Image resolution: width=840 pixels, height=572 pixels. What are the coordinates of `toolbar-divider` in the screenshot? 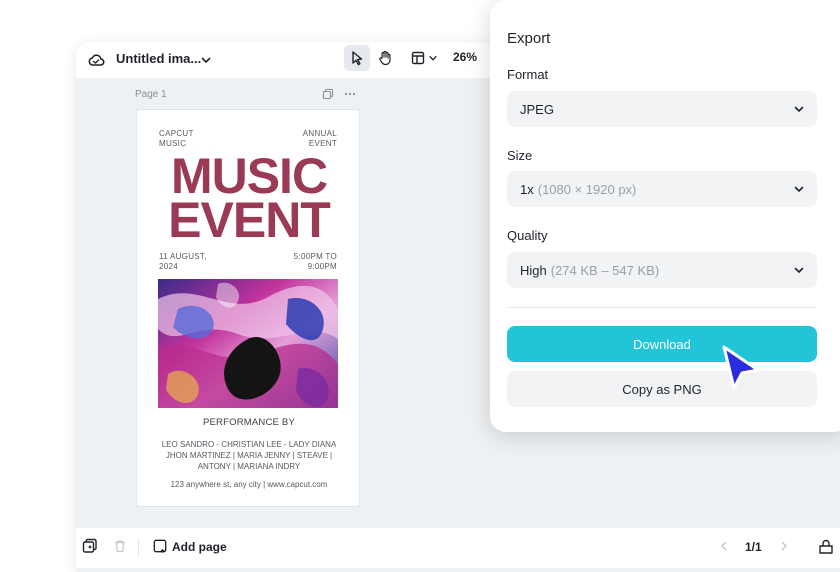 It's located at (138, 547).